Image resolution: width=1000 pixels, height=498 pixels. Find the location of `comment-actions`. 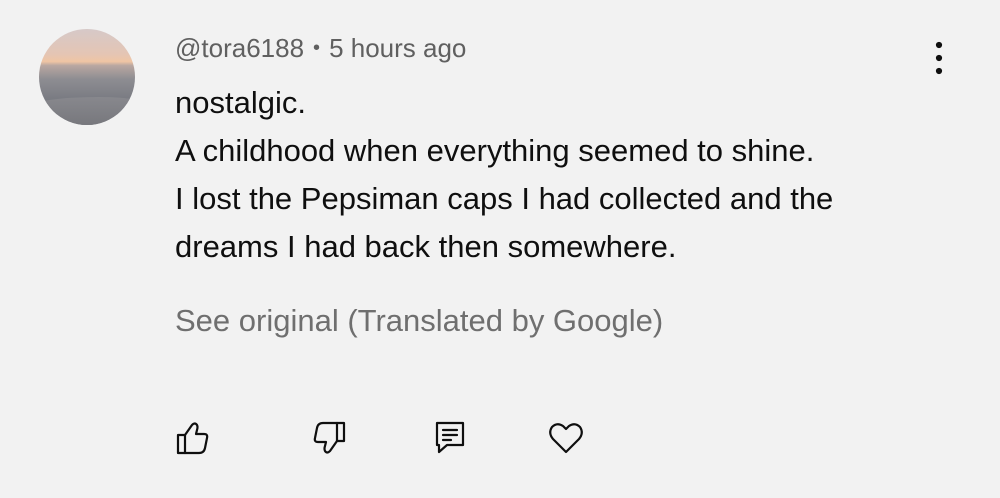

comment-actions is located at coordinates (500, 438).